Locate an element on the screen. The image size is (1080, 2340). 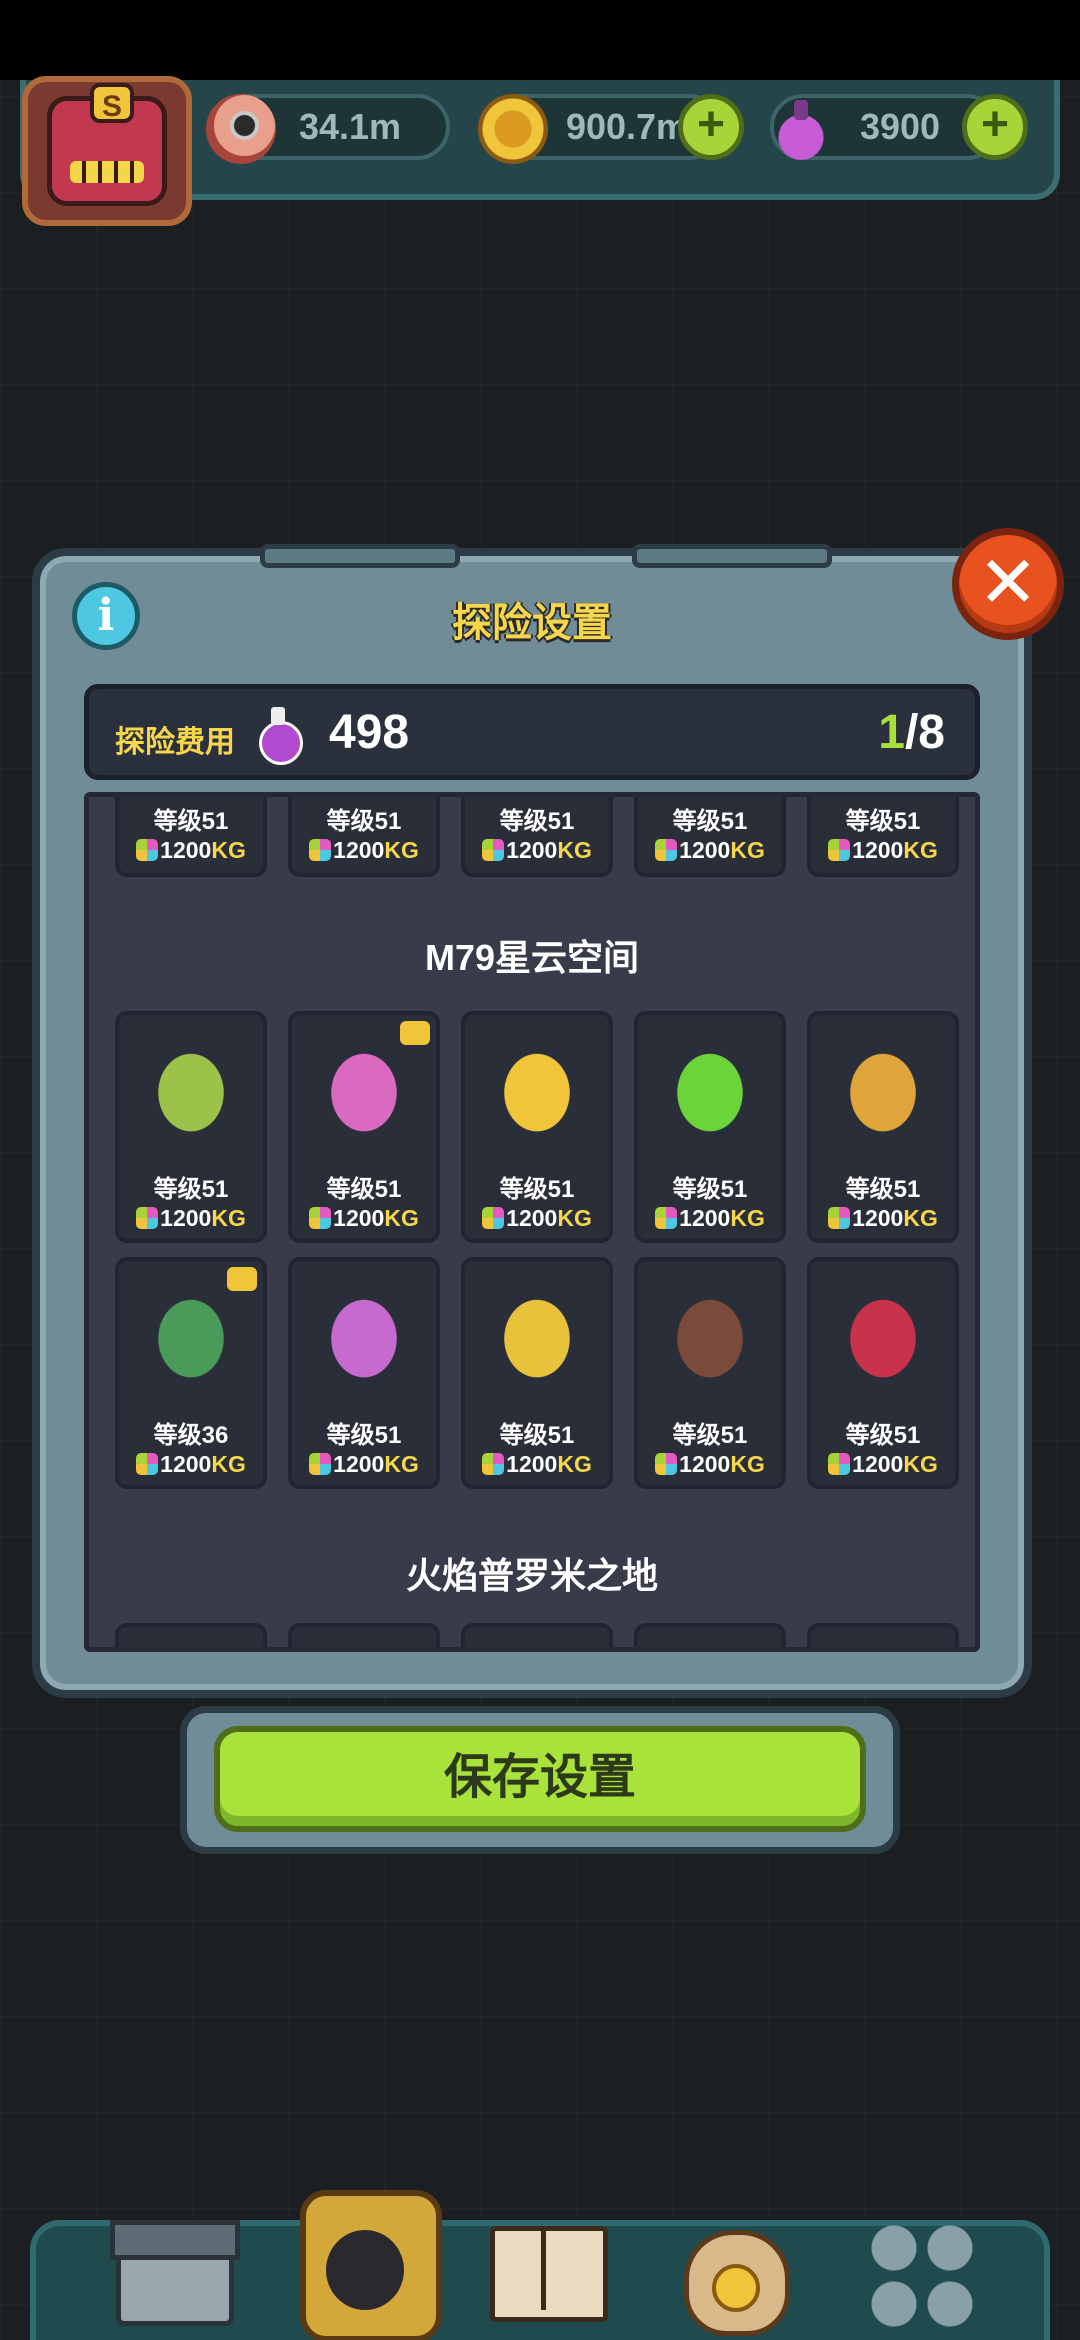
status-bar is located at coordinates (540, 40).